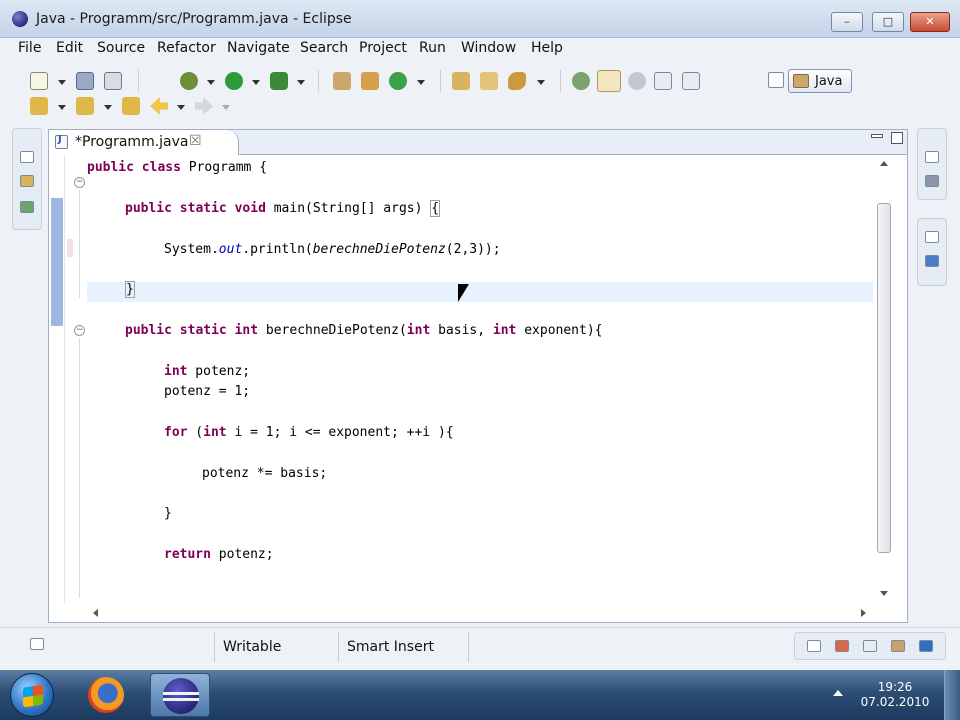 The image size is (960, 720). Describe the element at coordinates (776, 80) in the screenshot. I see `open-perspective-icon` at that location.